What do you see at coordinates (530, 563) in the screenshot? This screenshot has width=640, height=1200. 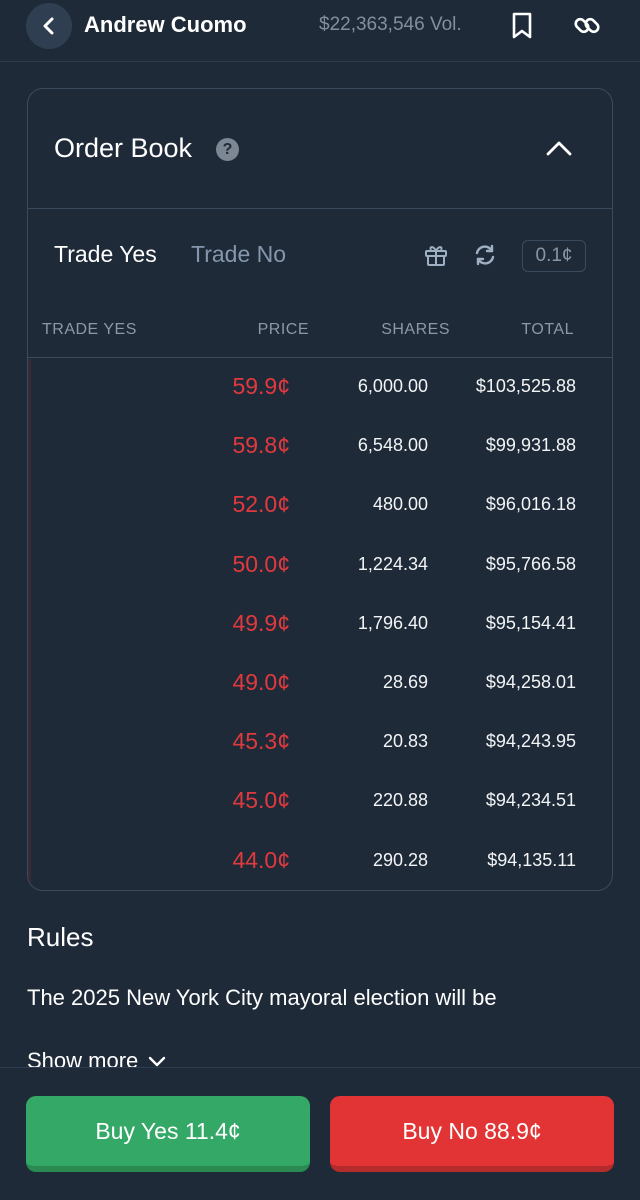 I see `row-total: $95,766.58` at bounding box center [530, 563].